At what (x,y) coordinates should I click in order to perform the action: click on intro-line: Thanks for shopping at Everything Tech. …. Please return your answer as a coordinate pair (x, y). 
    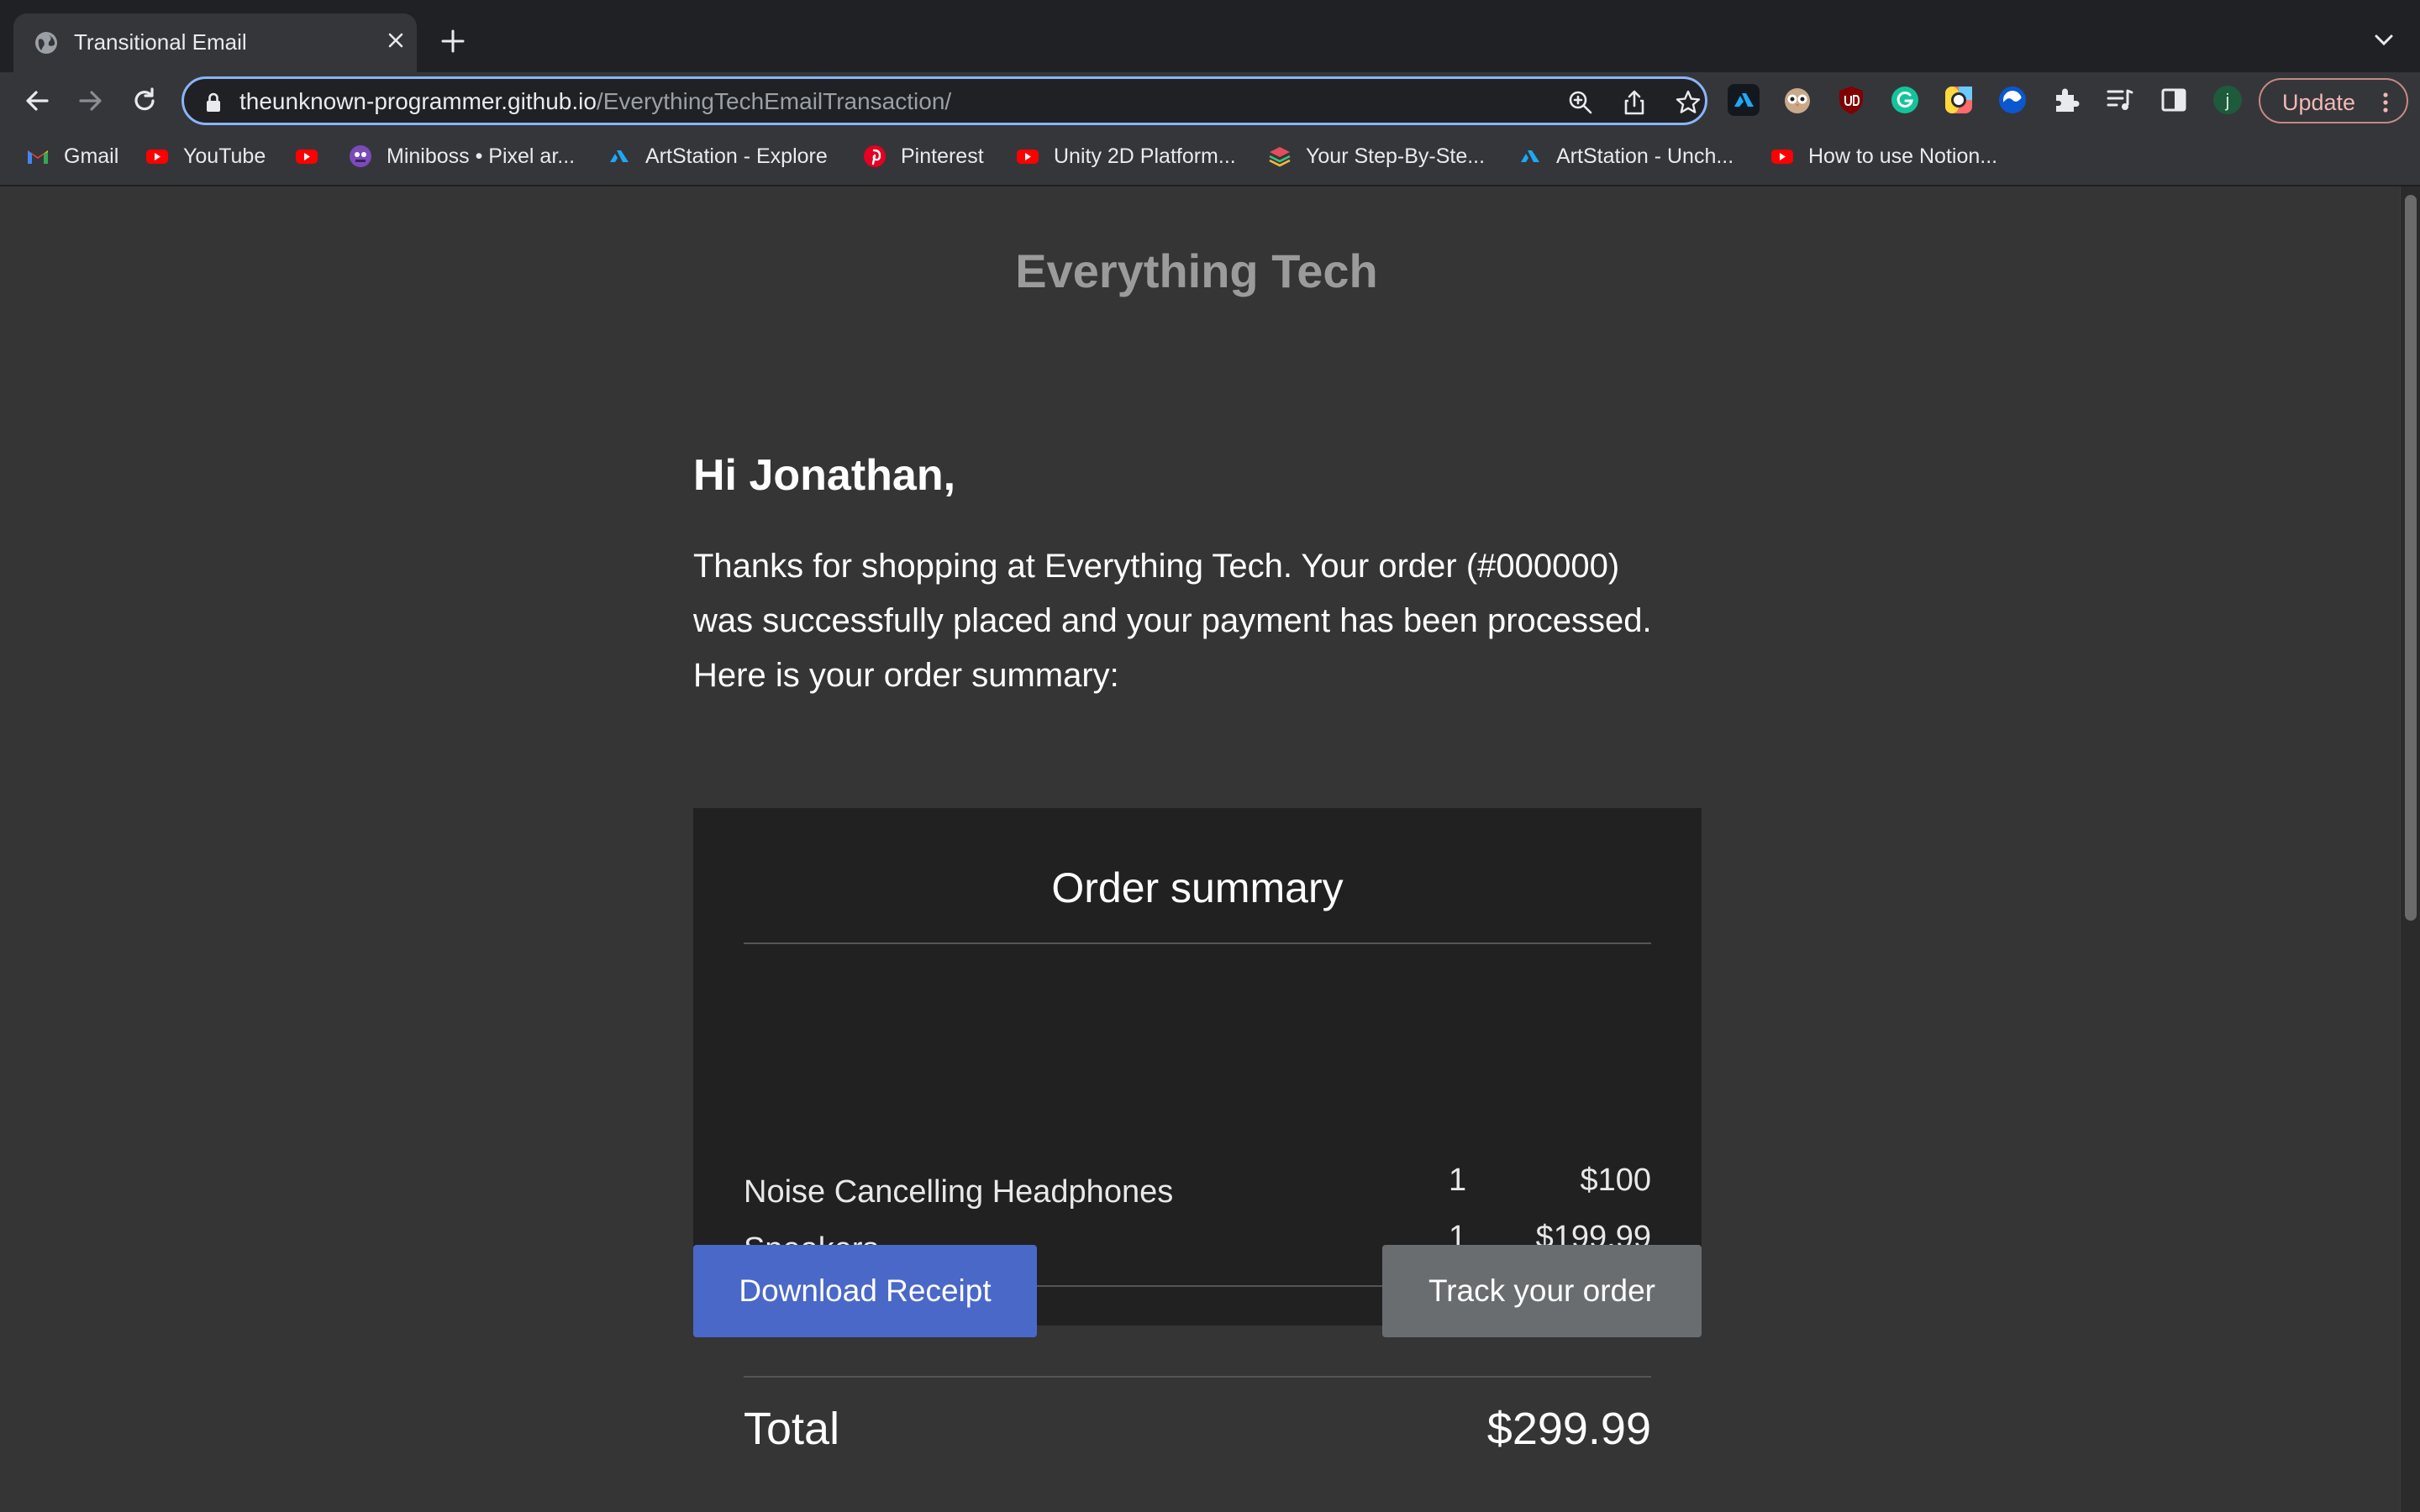
    Looking at the image, I should click on (1156, 566).